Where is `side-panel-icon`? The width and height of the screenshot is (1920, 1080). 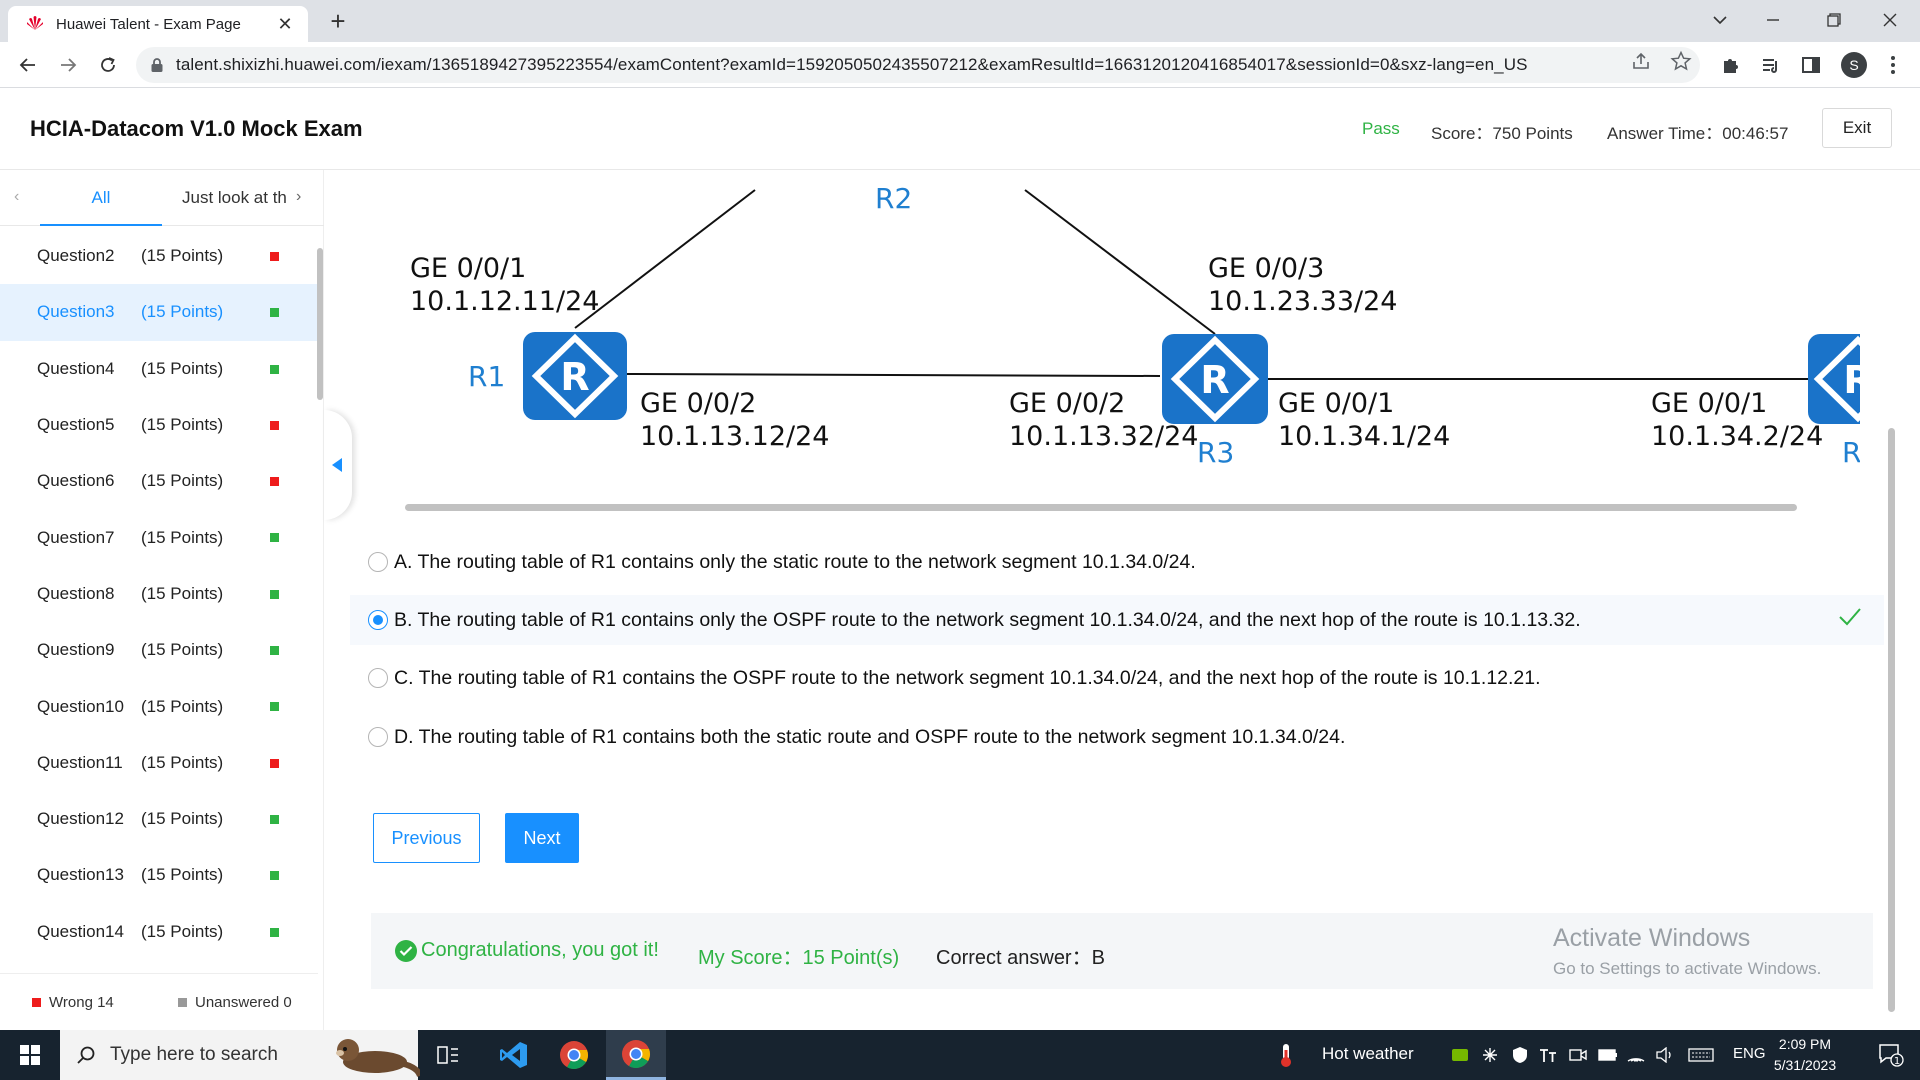
side-panel-icon is located at coordinates (1811, 65).